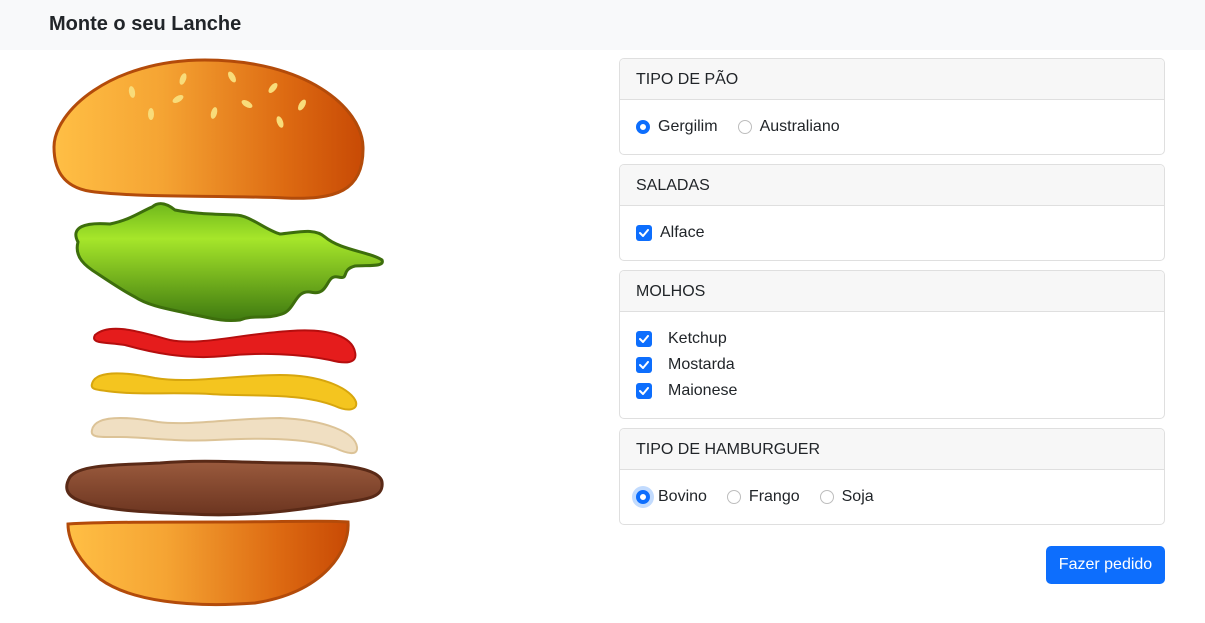 This screenshot has height=623, width=1205. Describe the element at coordinates (892, 106) in the screenshot. I see `card-tipo-de-pao: TIPO DE PÃO Gergilim Australiano` at that location.